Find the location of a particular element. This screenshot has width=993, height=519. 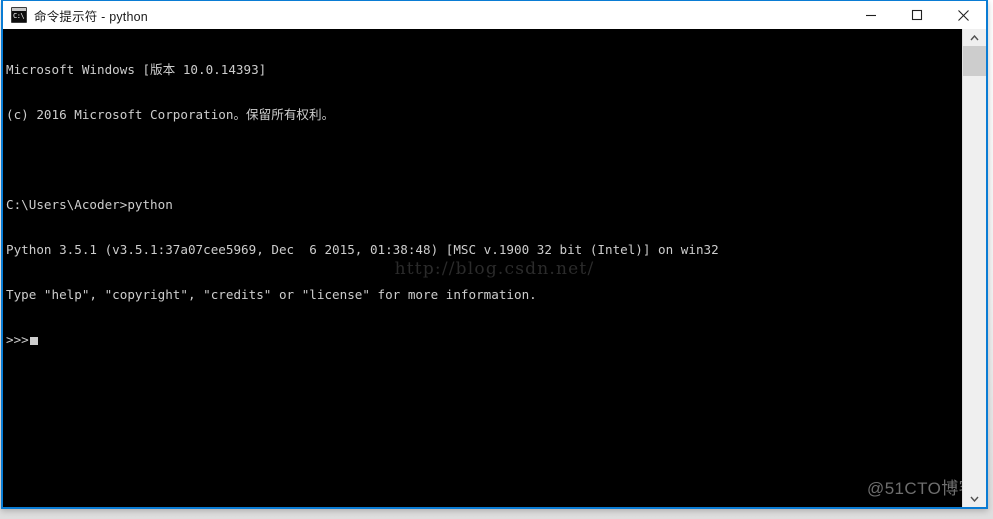

console-line: (c) 2016 Microsoft Corporation。保留所有权利。 is located at coordinates (170, 114).